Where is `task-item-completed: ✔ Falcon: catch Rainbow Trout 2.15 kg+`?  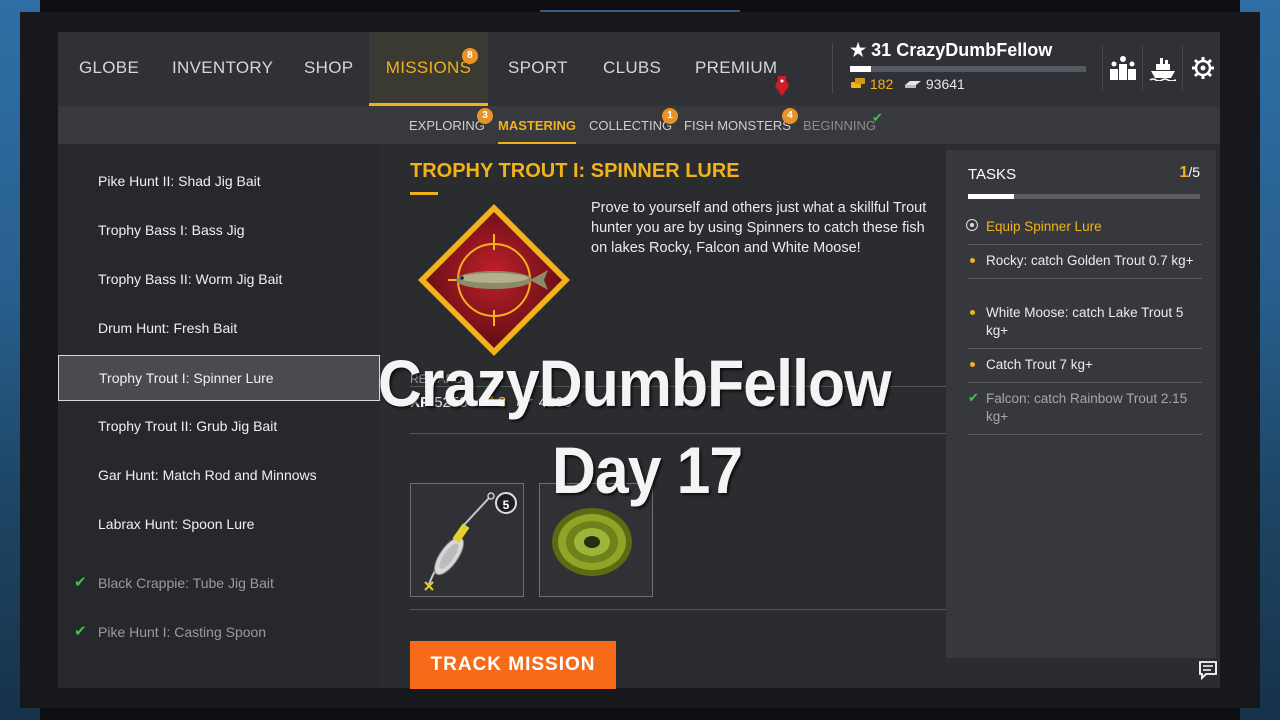 task-item-completed: ✔ Falcon: catch Rainbow Trout 2.15 kg+ is located at coordinates (1085, 408).